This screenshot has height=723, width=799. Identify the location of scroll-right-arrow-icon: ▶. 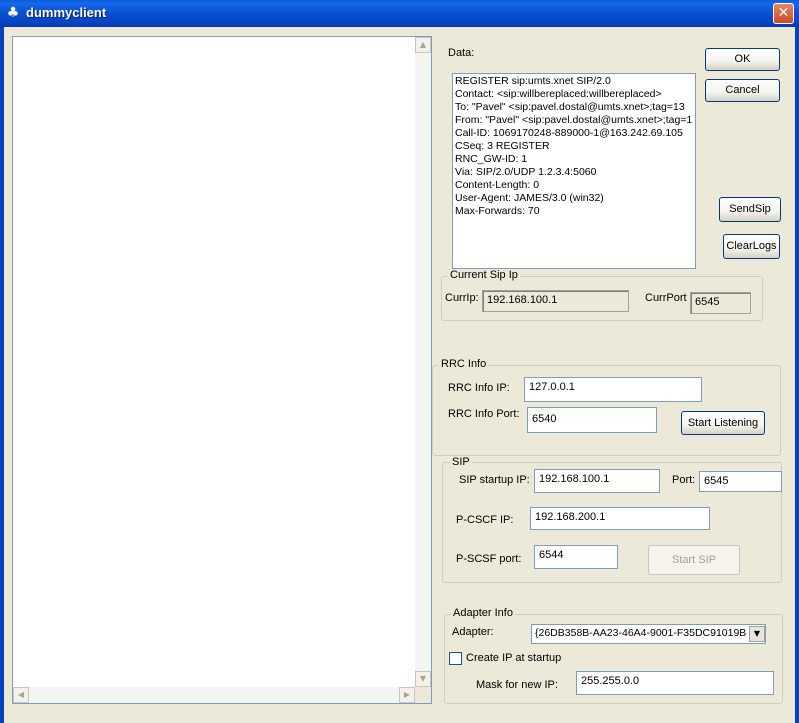
(407, 695).